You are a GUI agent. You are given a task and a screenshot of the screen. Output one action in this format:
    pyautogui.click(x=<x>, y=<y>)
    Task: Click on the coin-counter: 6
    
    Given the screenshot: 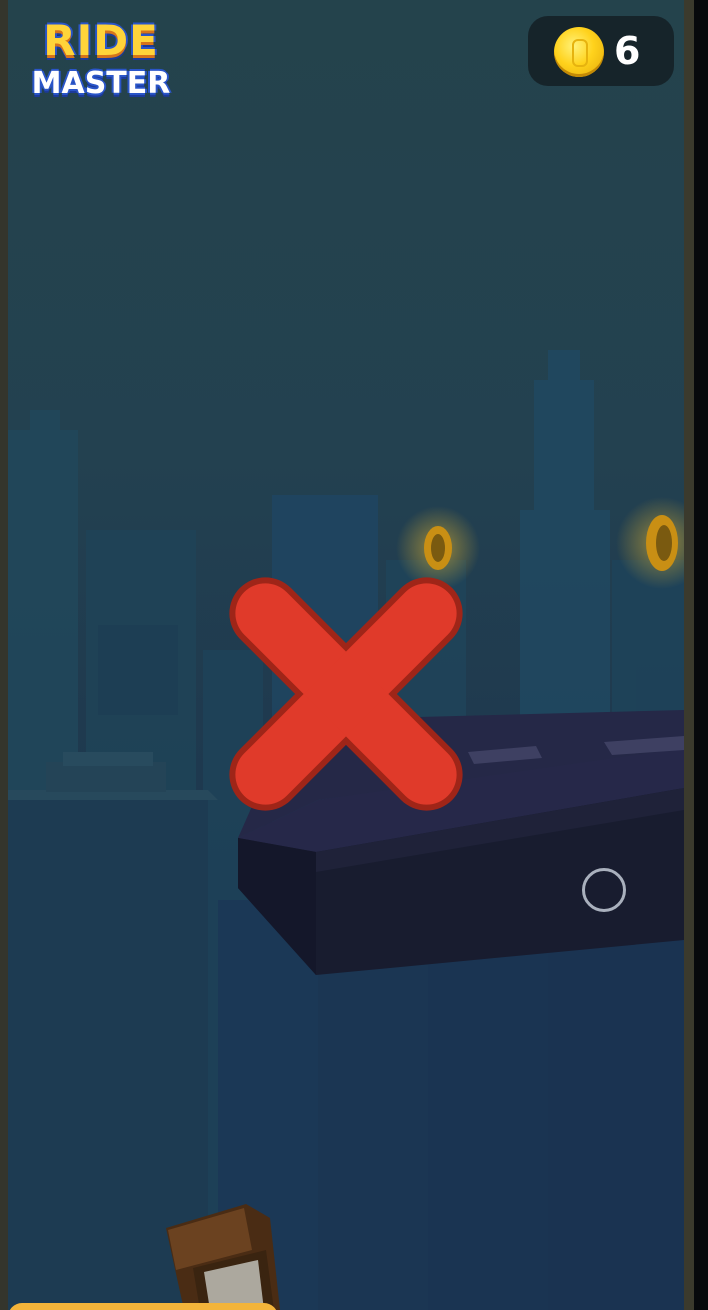 What is the action you would take?
    pyautogui.click(x=601, y=51)
    